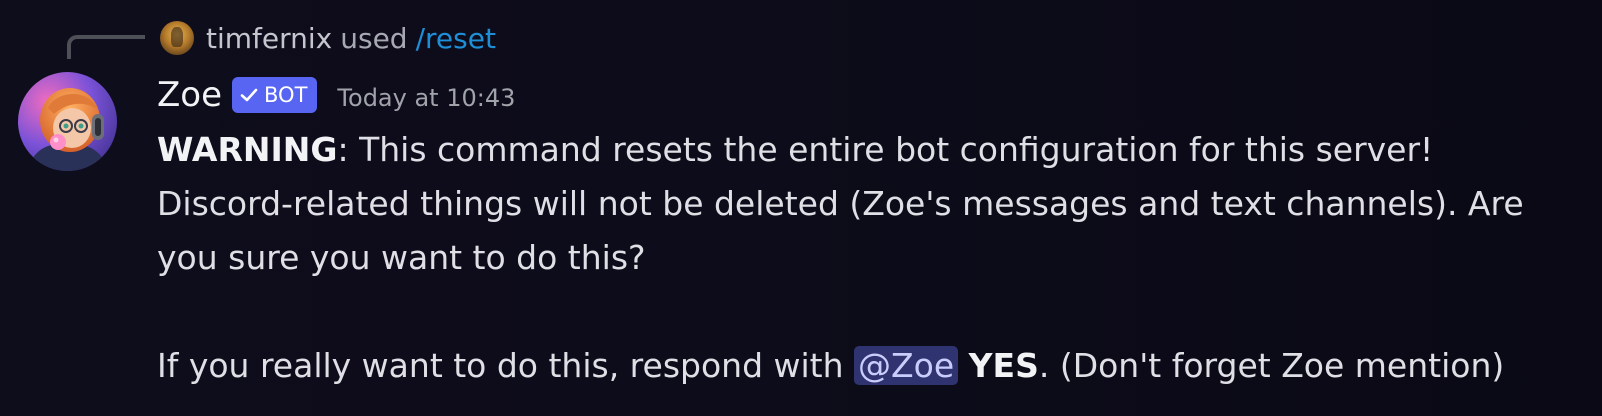 The height and width of the screenshot is (416, 1602). What do you see at coordinates (456, 38) in the screenshot?
I see `command-name-link: /reset` at bounding box center [456, 38].